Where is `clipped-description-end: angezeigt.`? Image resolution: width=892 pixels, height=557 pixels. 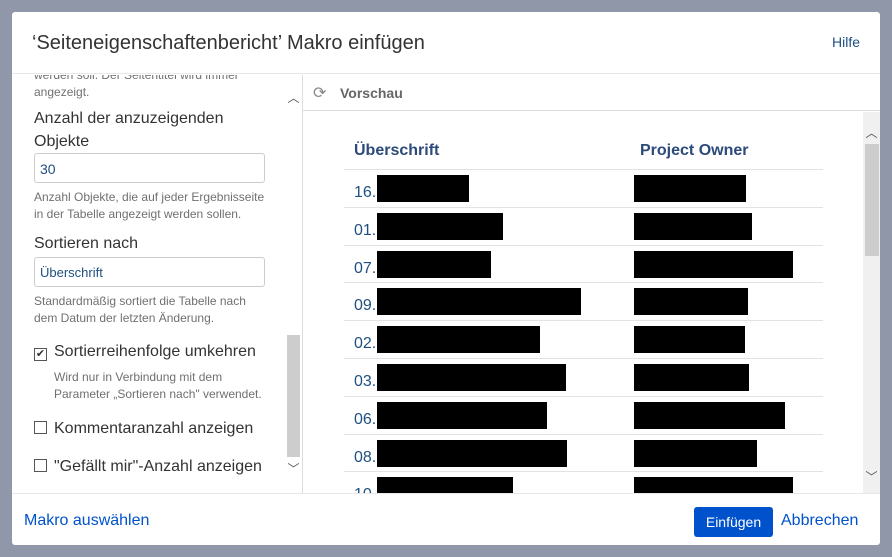
clipped-description-end: angezeigt. is located at coordinates (62, 92).